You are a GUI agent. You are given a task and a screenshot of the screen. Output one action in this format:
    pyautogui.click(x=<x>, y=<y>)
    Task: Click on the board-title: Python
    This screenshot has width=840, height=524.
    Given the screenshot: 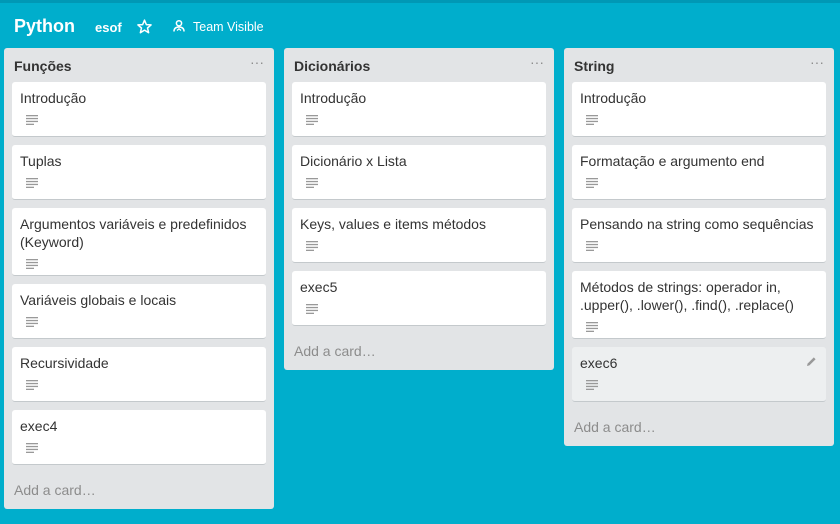 What is the action you would take?
    pyautogui.click(x=44, y=26)
    